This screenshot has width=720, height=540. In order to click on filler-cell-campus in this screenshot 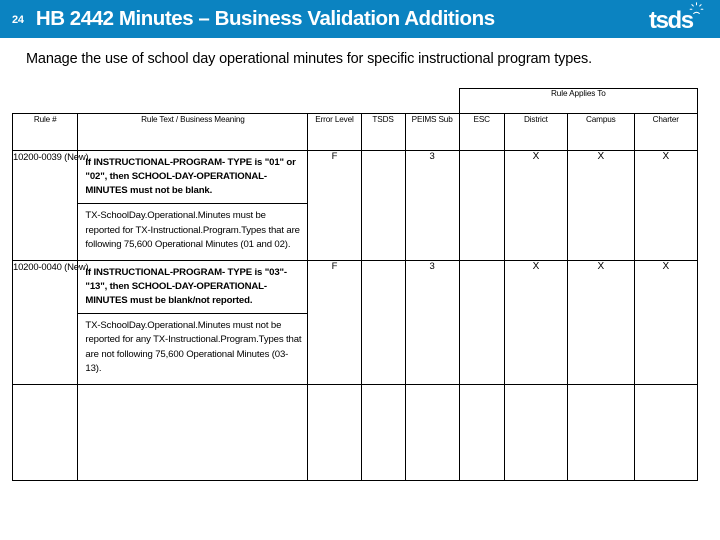, I will do `click(601, 432)`.